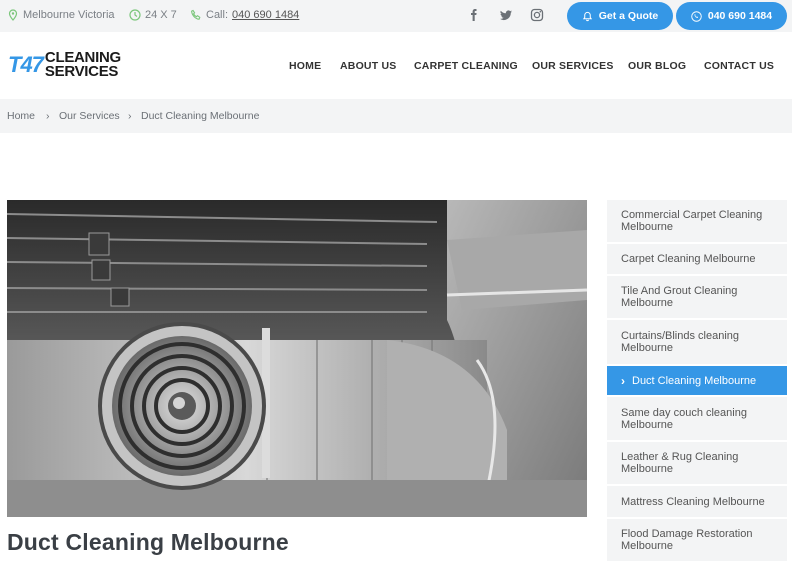 The width and height of the screenshot is (792, 564). What do you see at coordinates (693, 501) in the screenshot?
I see `side-menu-item-label: Mattress Cleaning Melbourne` at bounding box center [693, 501].